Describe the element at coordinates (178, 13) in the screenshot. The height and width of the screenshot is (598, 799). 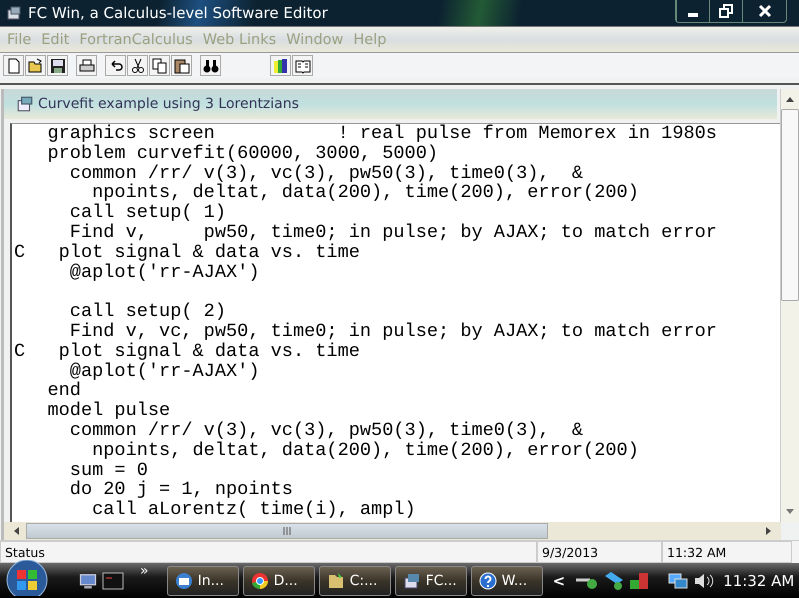
I see `window-title: FC Win, a Calculus-level Software Editor` at that location.